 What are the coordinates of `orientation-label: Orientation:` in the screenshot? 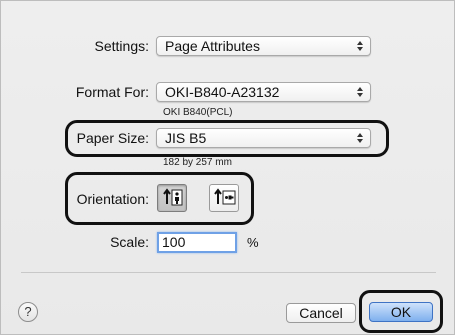 It's located at (112, 199).